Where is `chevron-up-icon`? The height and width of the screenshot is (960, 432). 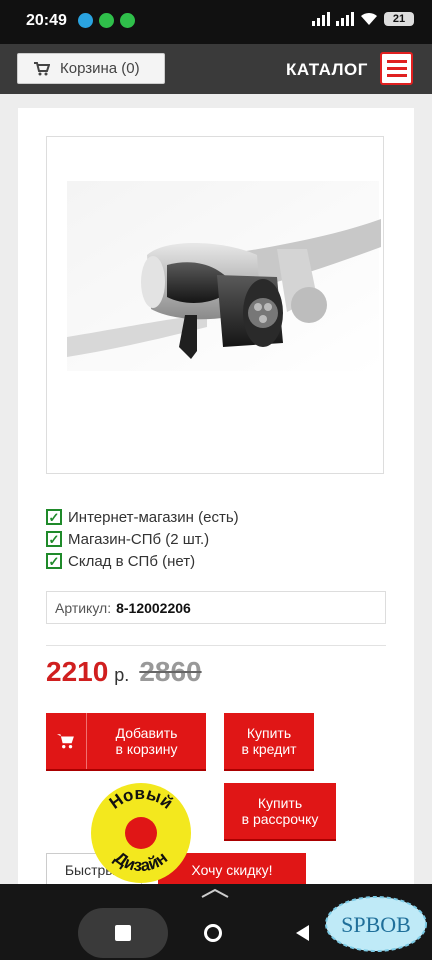 chevron-up-icon is located at coordinates (215, 893).